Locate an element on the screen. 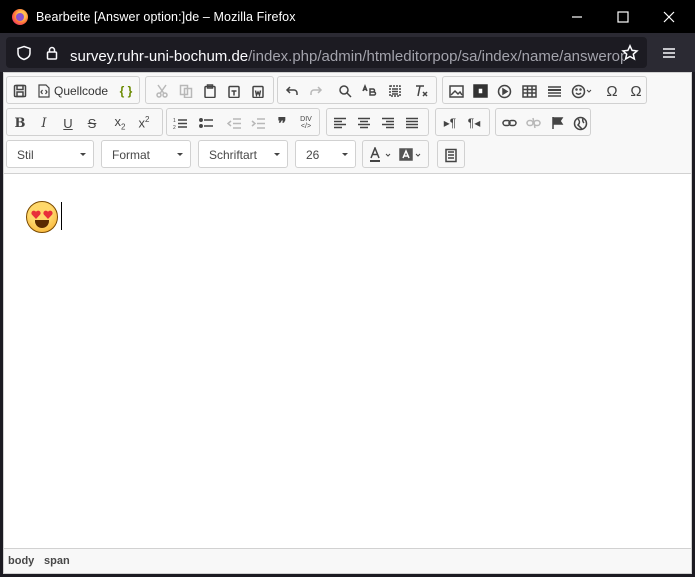 This screenshot has width=695, height=577. template-icon: { } is located at coordinates (126, 91).